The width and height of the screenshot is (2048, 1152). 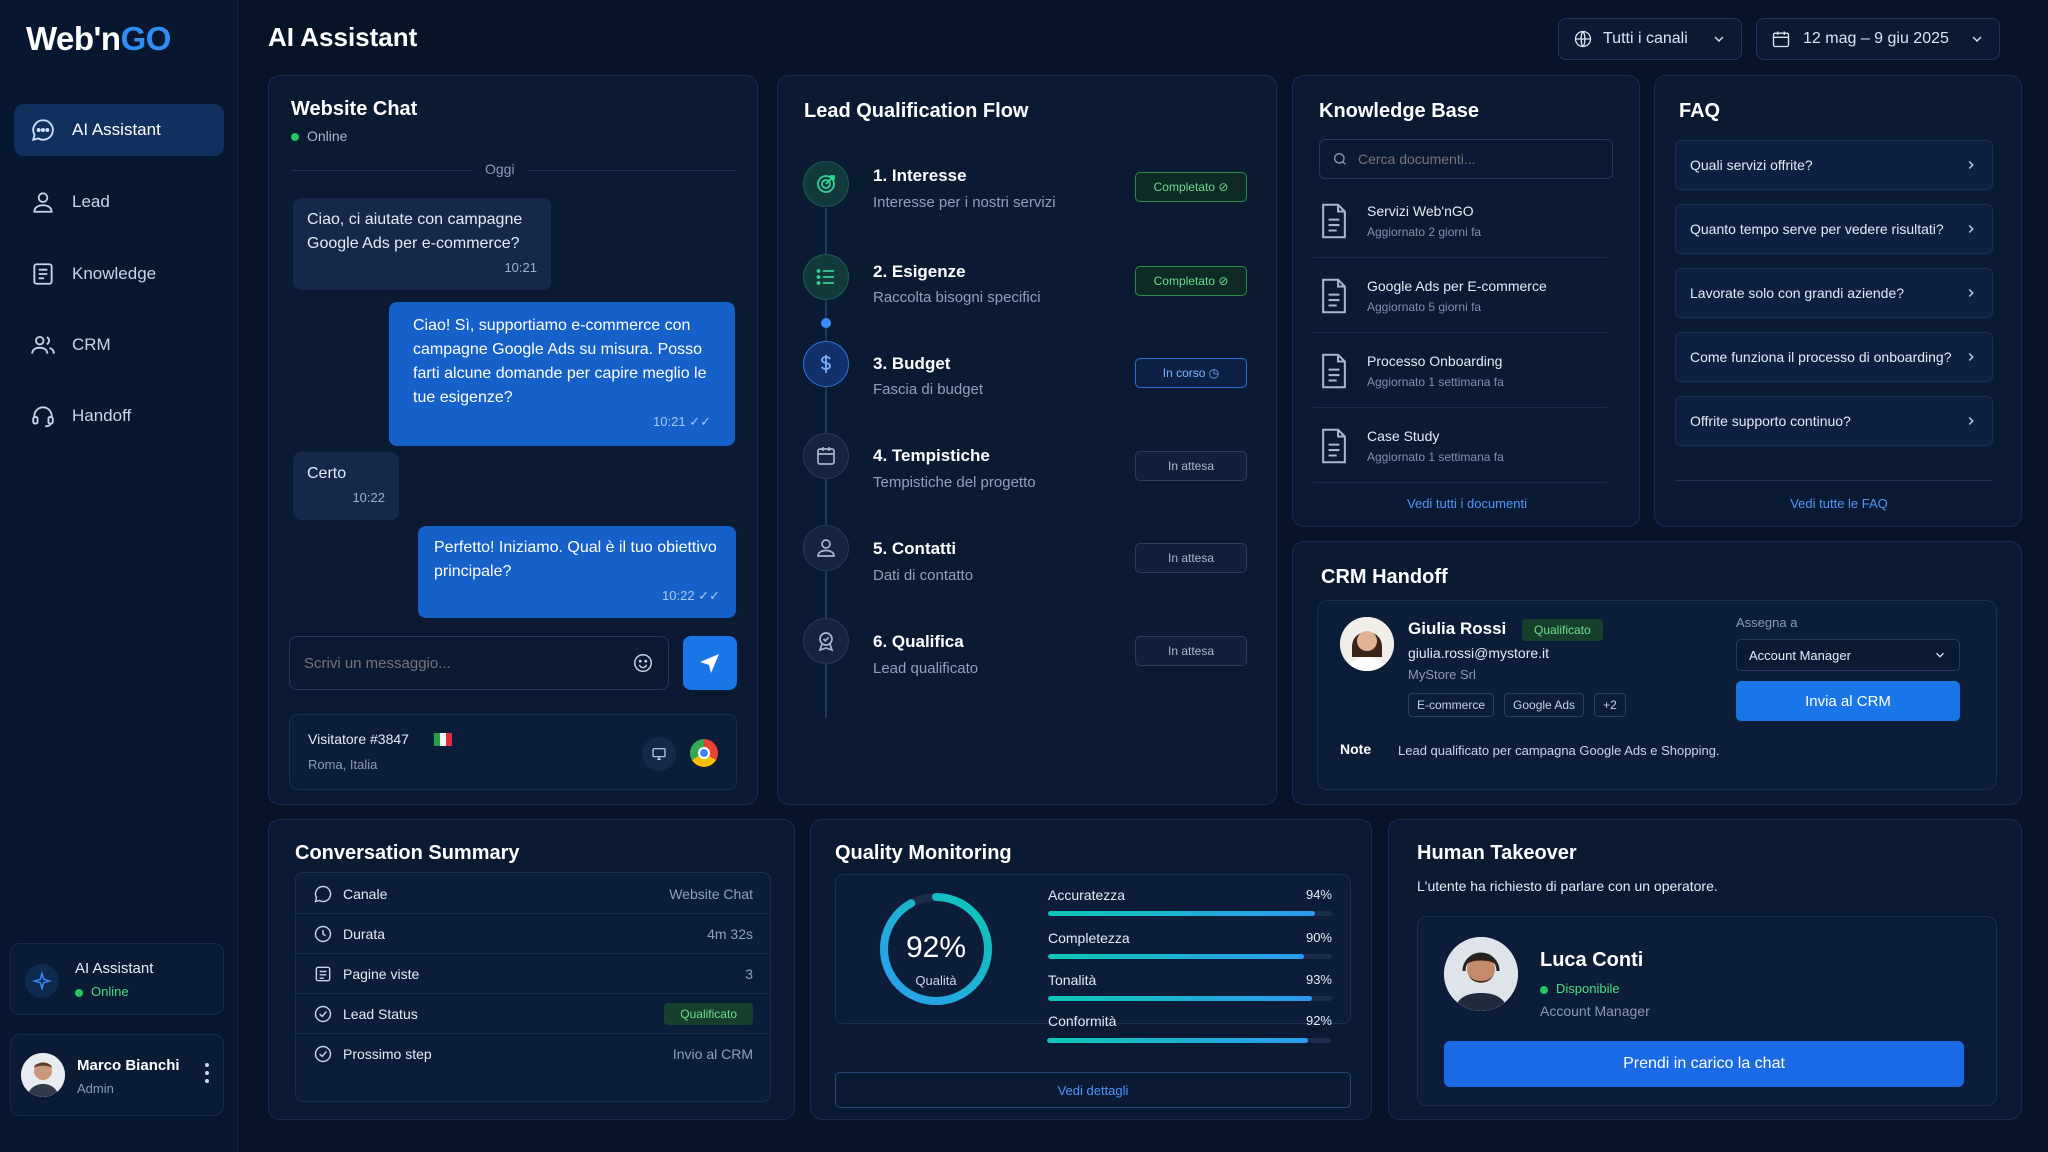 I want to click on divider, so click(x=1834, y=480).